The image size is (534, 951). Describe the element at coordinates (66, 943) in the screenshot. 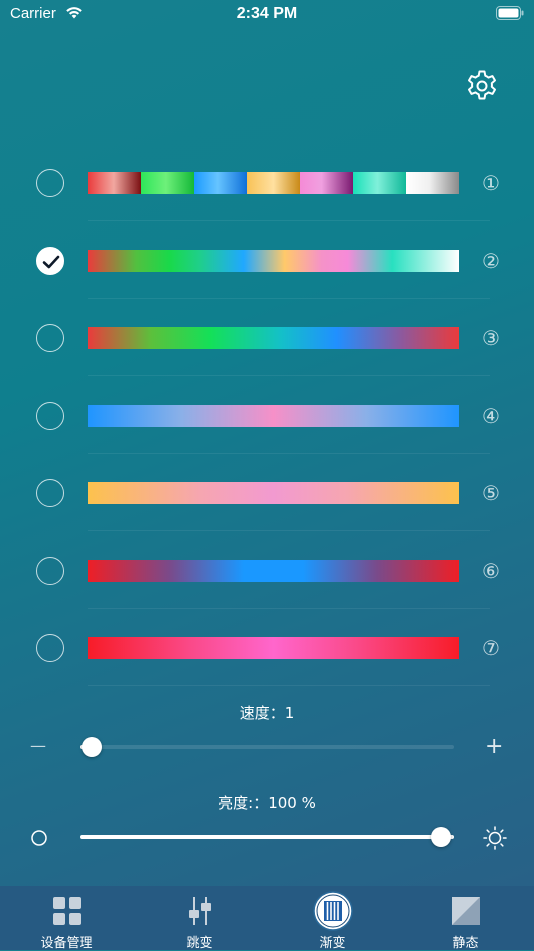

I see `tab-label-device-management: 设备管理` at that location.